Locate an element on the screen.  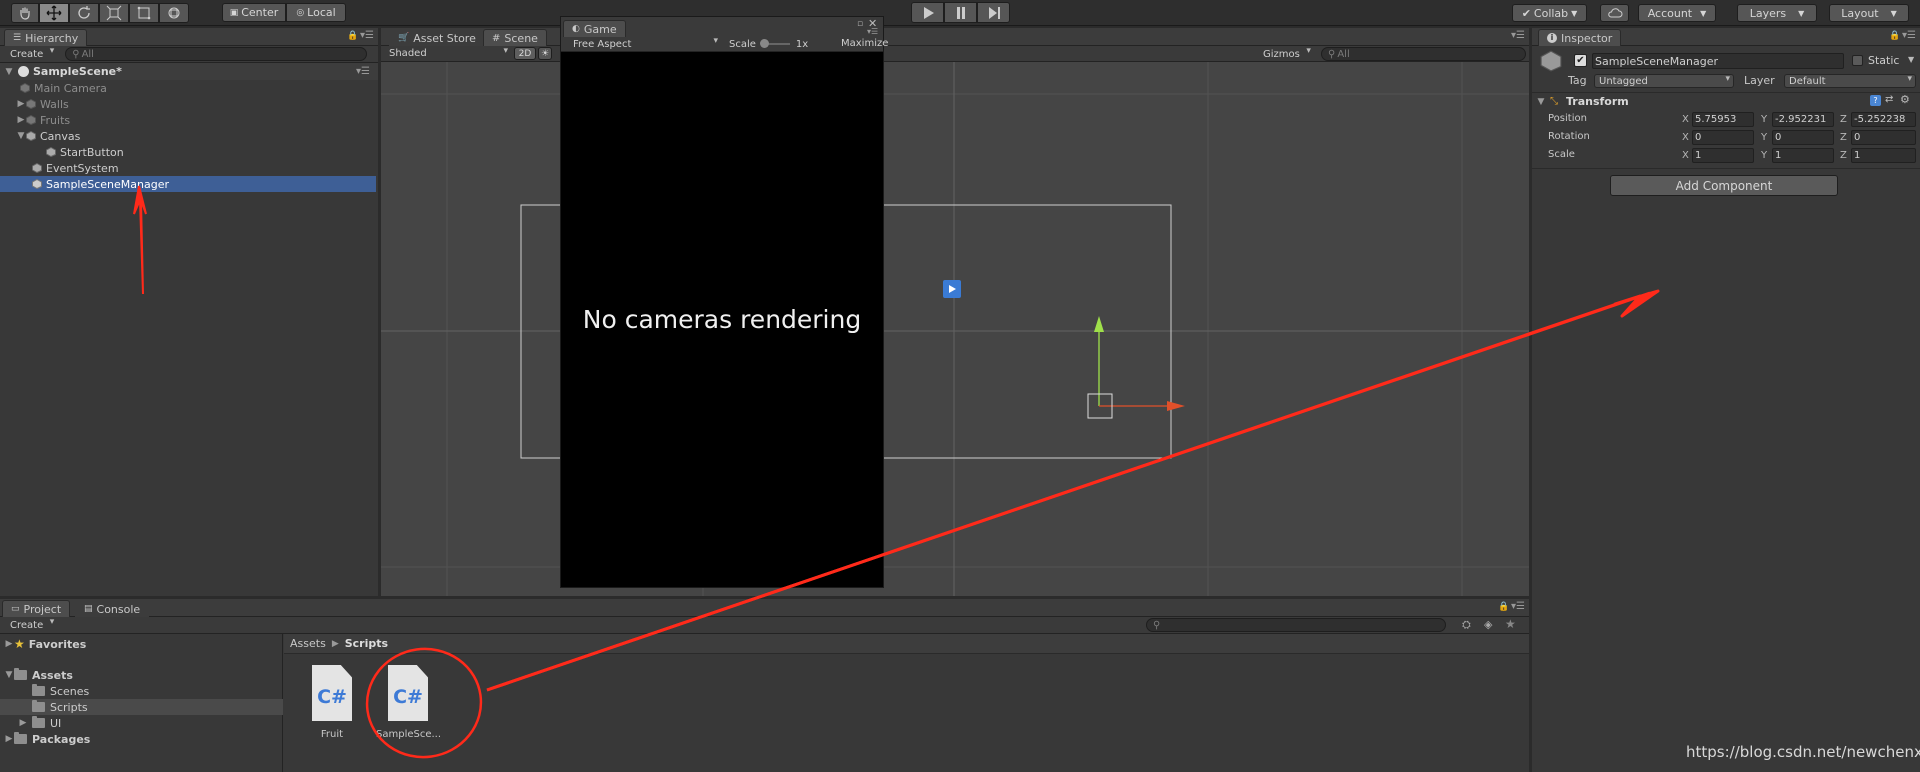
move-gizmo is located at coordinates (1141, 365).